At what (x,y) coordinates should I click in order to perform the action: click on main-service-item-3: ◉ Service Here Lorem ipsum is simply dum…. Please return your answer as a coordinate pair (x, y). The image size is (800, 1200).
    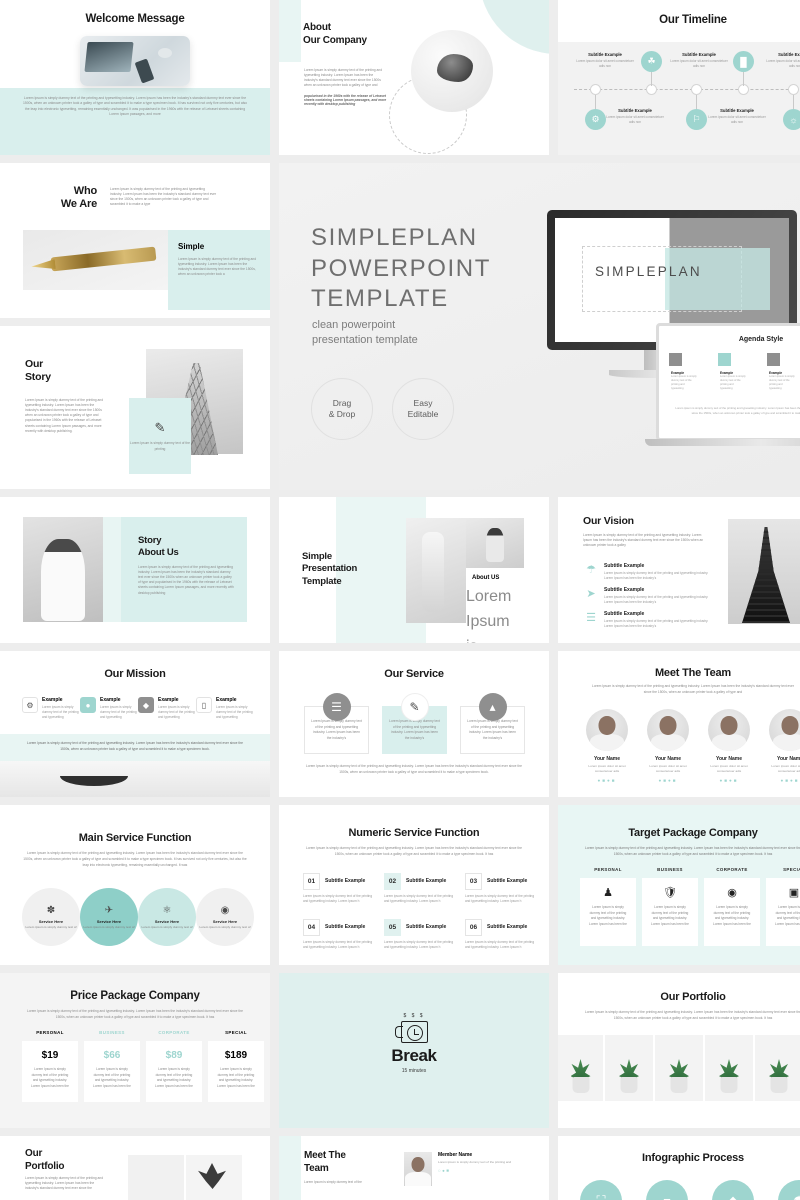
    Looking at the image, I should click on (225, 917).